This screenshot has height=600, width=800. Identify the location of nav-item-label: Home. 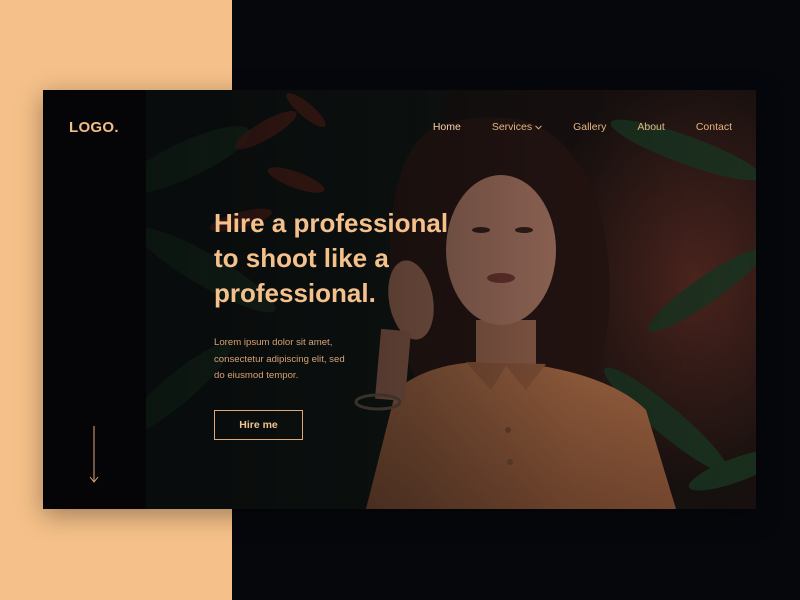
(446, 127).